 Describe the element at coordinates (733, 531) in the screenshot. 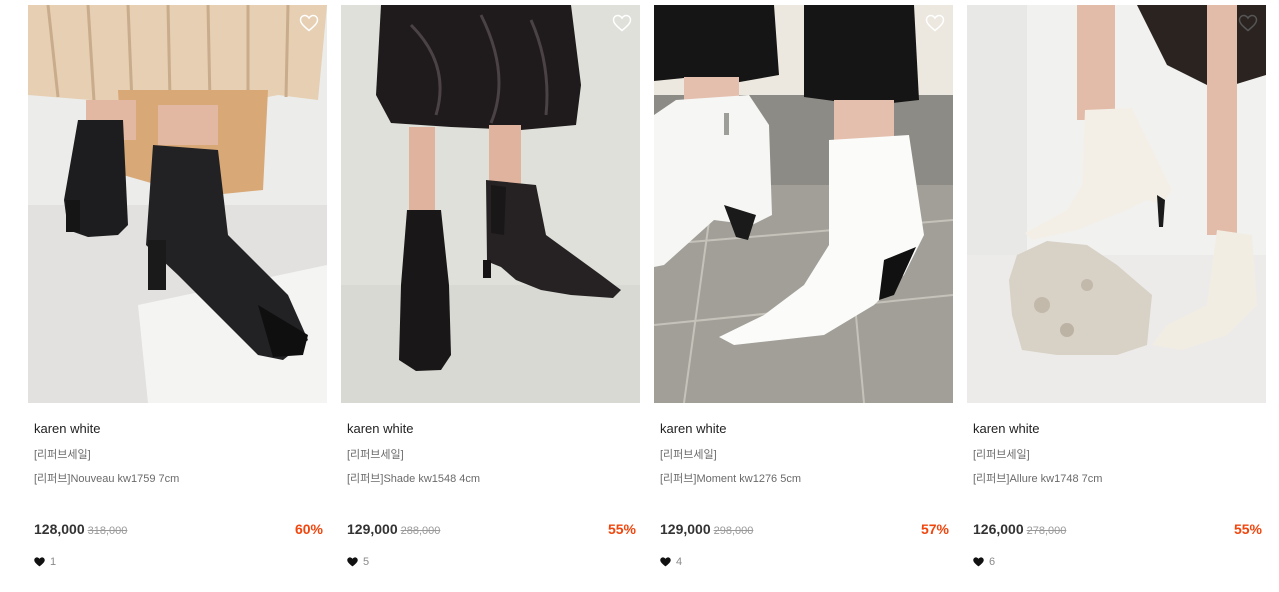

I see `original-price: 298,000` at that location.